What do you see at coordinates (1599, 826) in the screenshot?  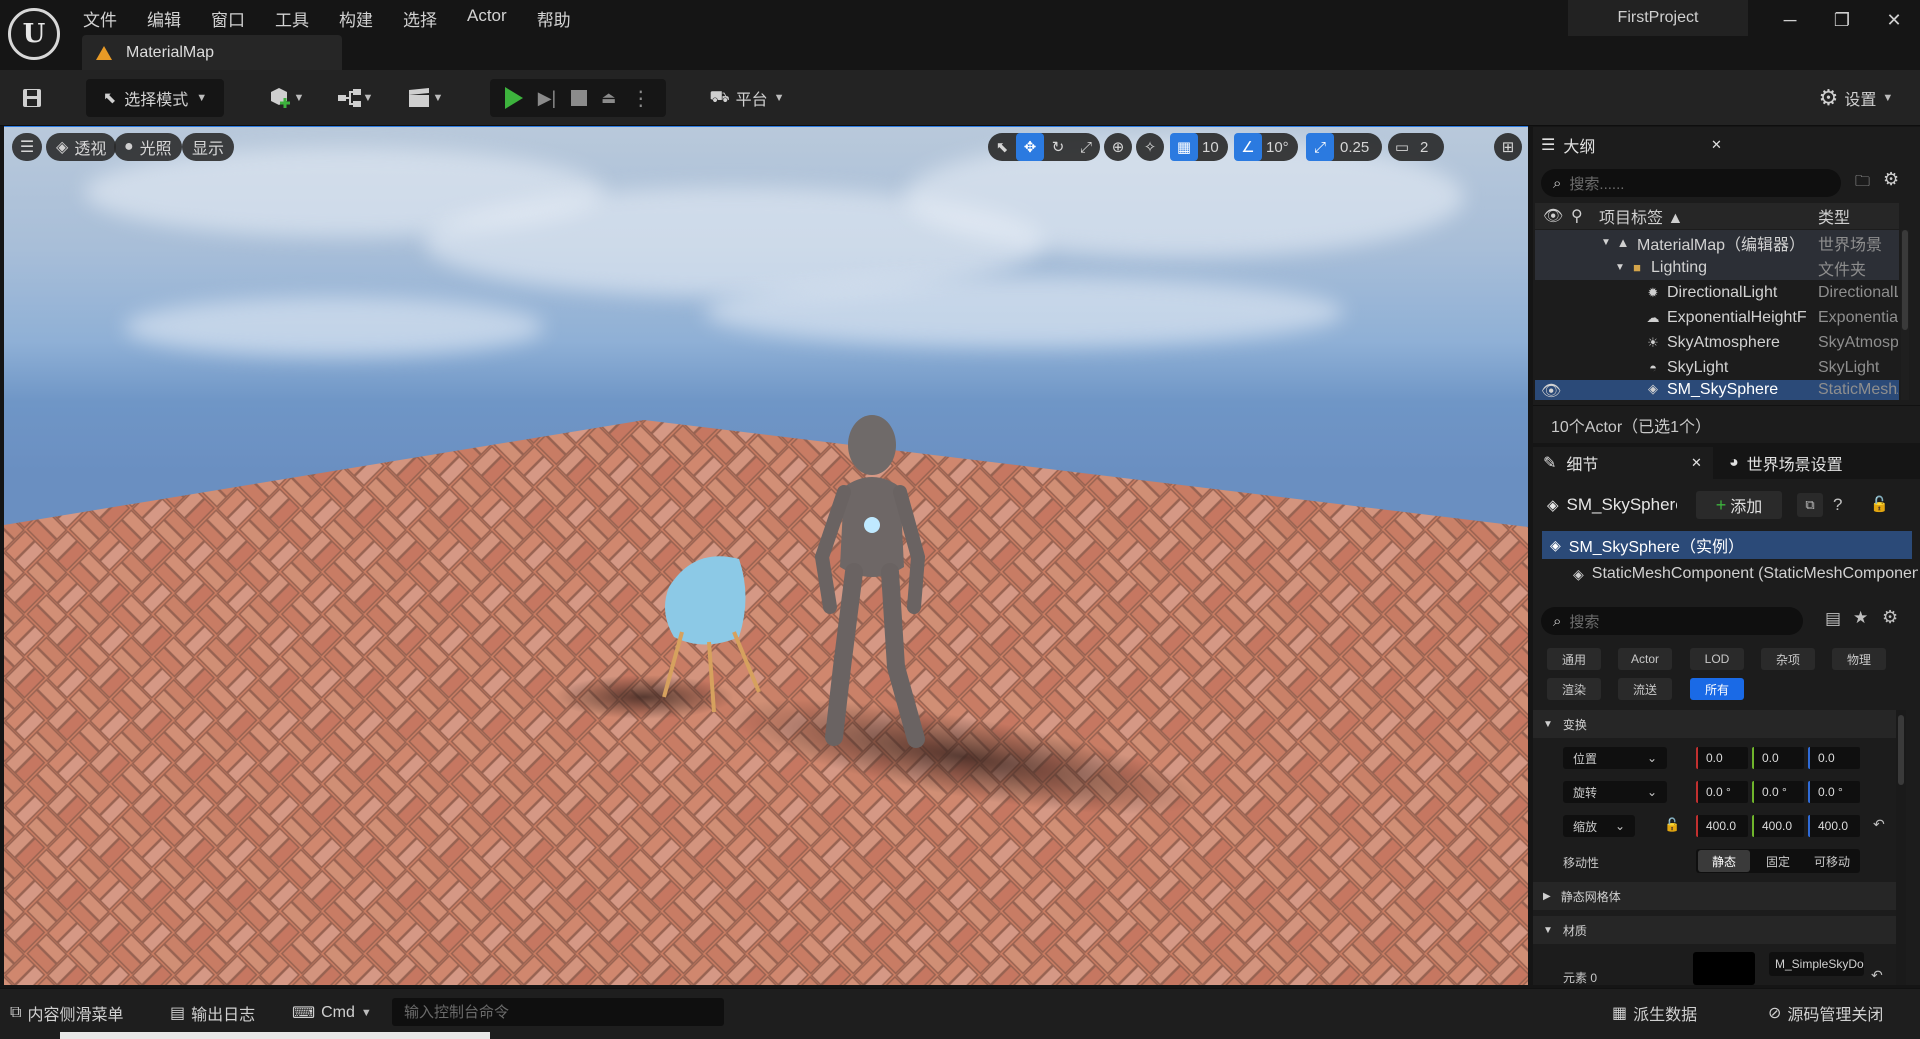 I see `scale-dropdown: 缩放 ⌄` at bounding box center [1599, 826].